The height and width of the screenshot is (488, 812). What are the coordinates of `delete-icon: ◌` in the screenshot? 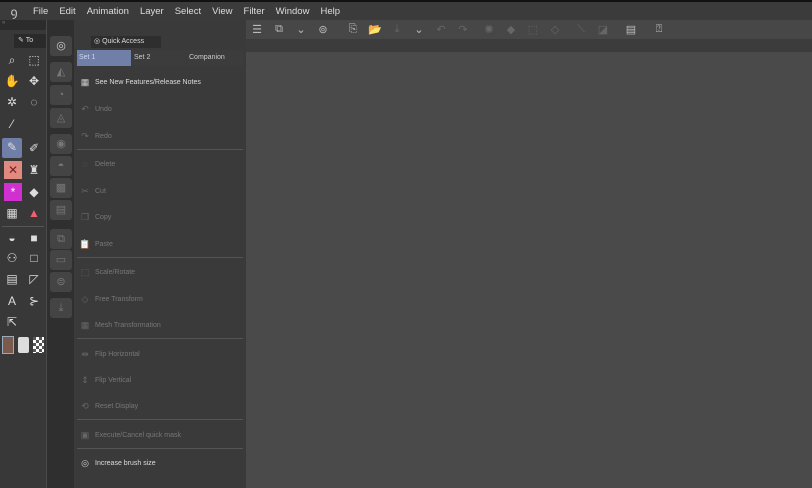 It's located at (85, 164).